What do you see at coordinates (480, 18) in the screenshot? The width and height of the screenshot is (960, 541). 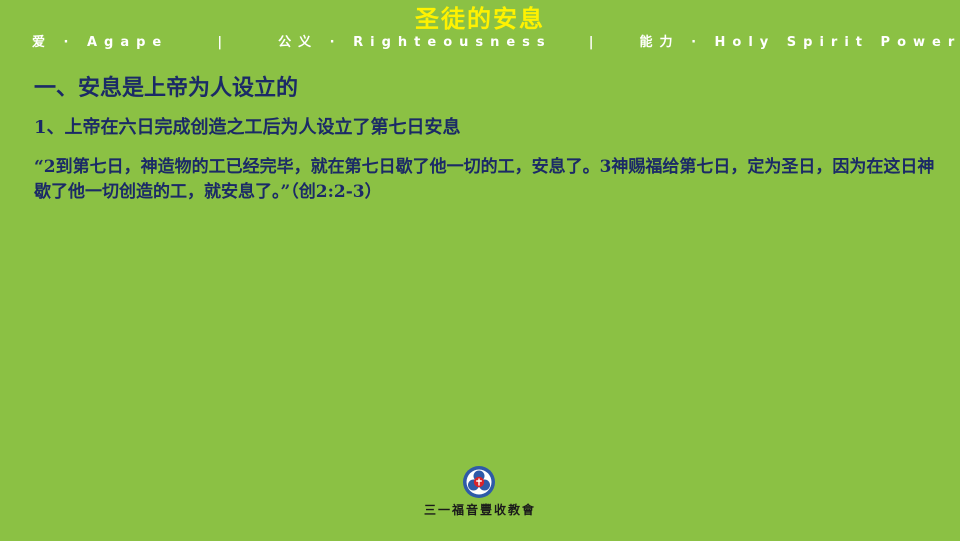 I see `slide-title: 圣徒的安息` at bounding box center [480, 18].